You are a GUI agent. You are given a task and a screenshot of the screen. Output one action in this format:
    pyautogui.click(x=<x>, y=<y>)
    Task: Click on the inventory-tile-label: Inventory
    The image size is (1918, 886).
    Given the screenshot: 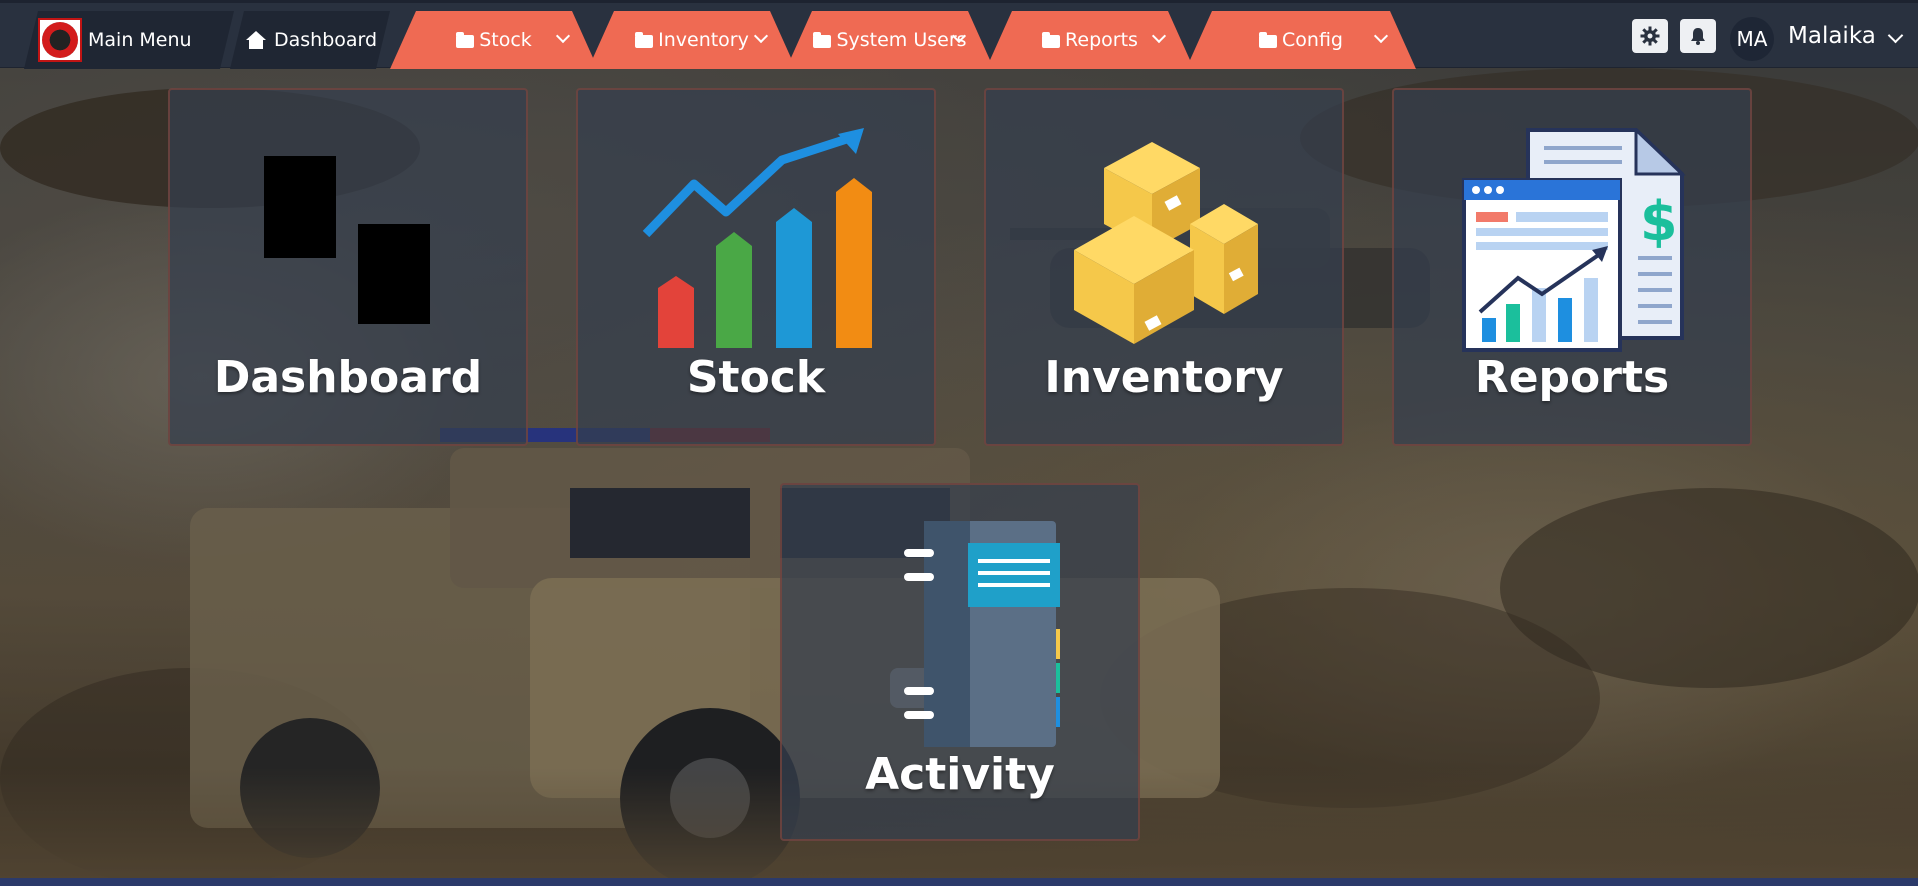 What is the action you would take?
    pyautogui.click(x=1164, y=377)
    